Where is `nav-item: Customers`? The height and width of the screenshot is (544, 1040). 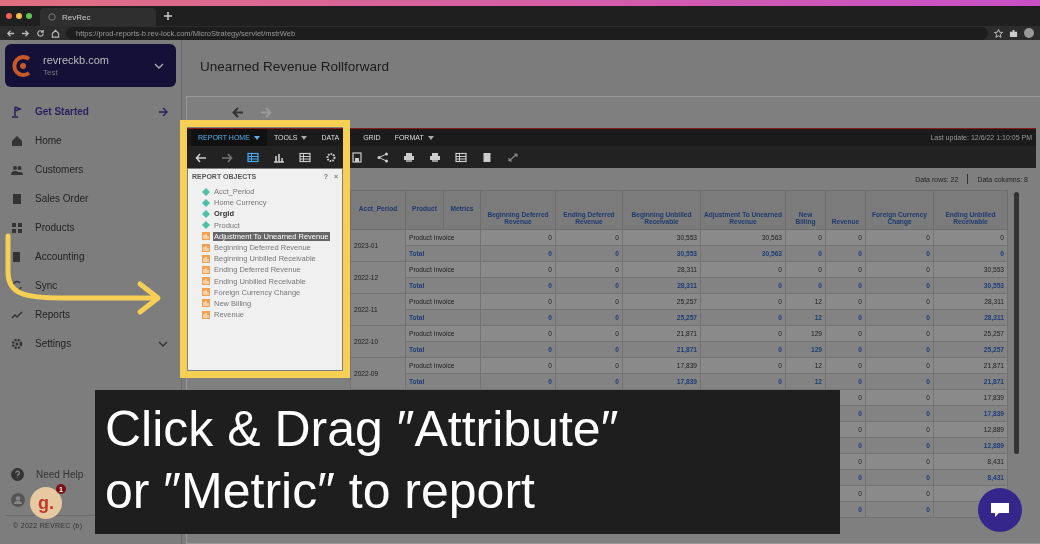
nav-item: Customers is located at coordinates (90, 169).